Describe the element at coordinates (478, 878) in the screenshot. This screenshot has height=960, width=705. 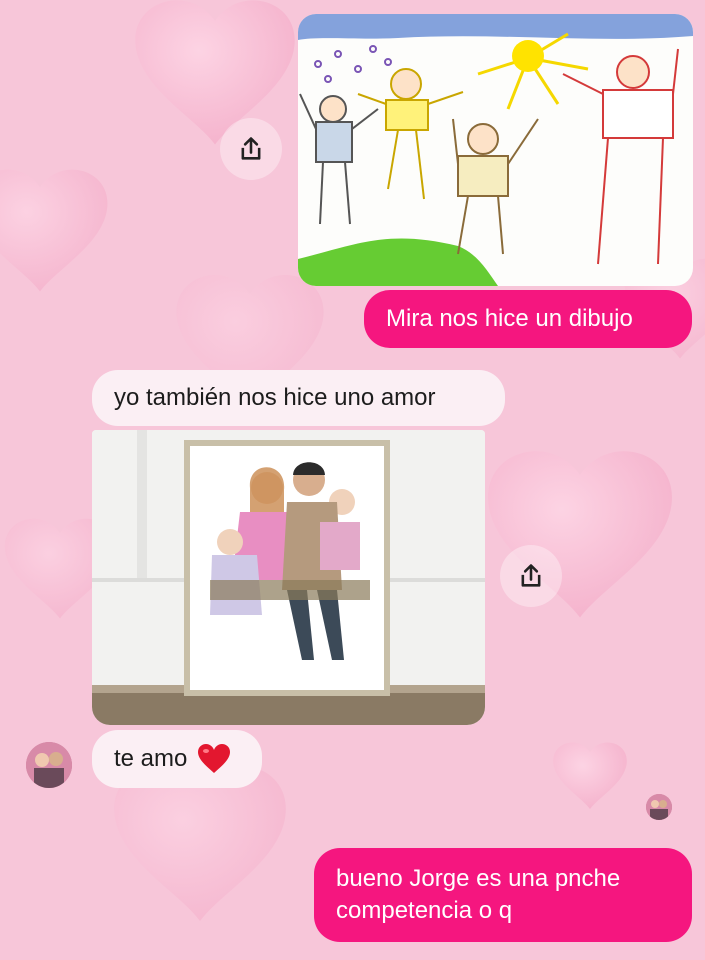
I see `message-text-line: bueno Jorge es una pnche` at that location.